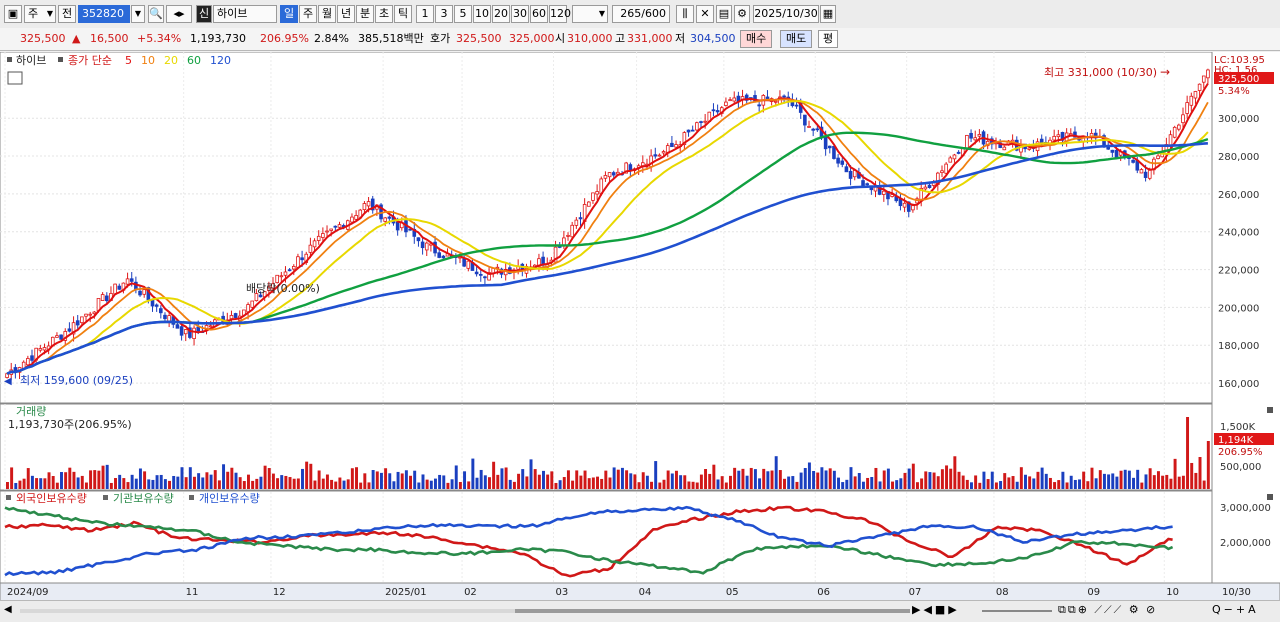  I want to click on period-tab-4: 분, so click(365, 14).